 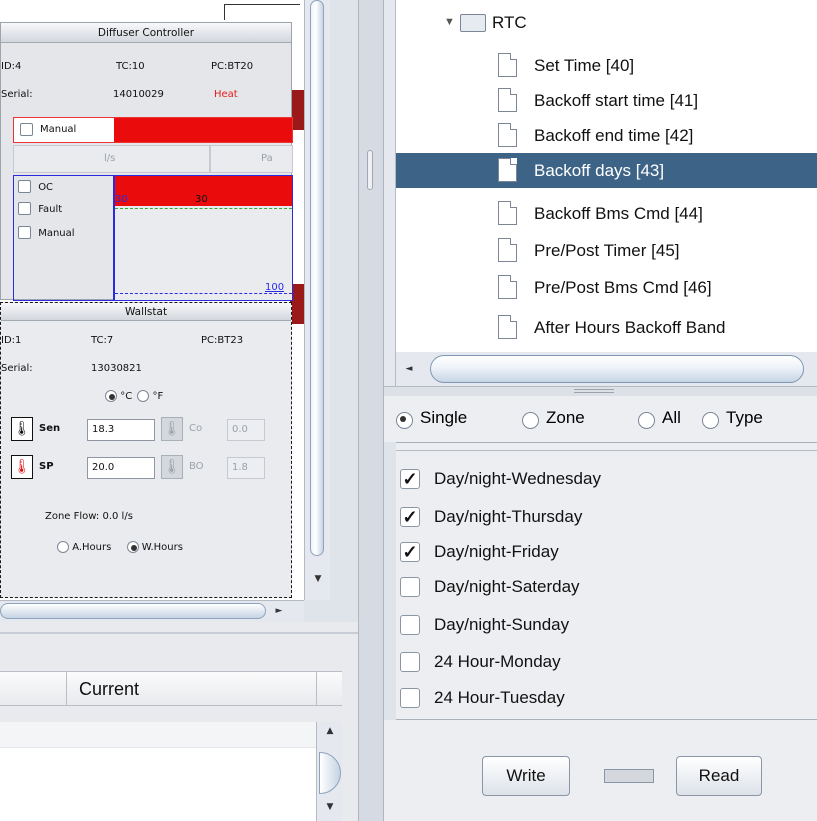 I want to click on diffuser-serial-value: 14010029, so click(x=138, y=94).